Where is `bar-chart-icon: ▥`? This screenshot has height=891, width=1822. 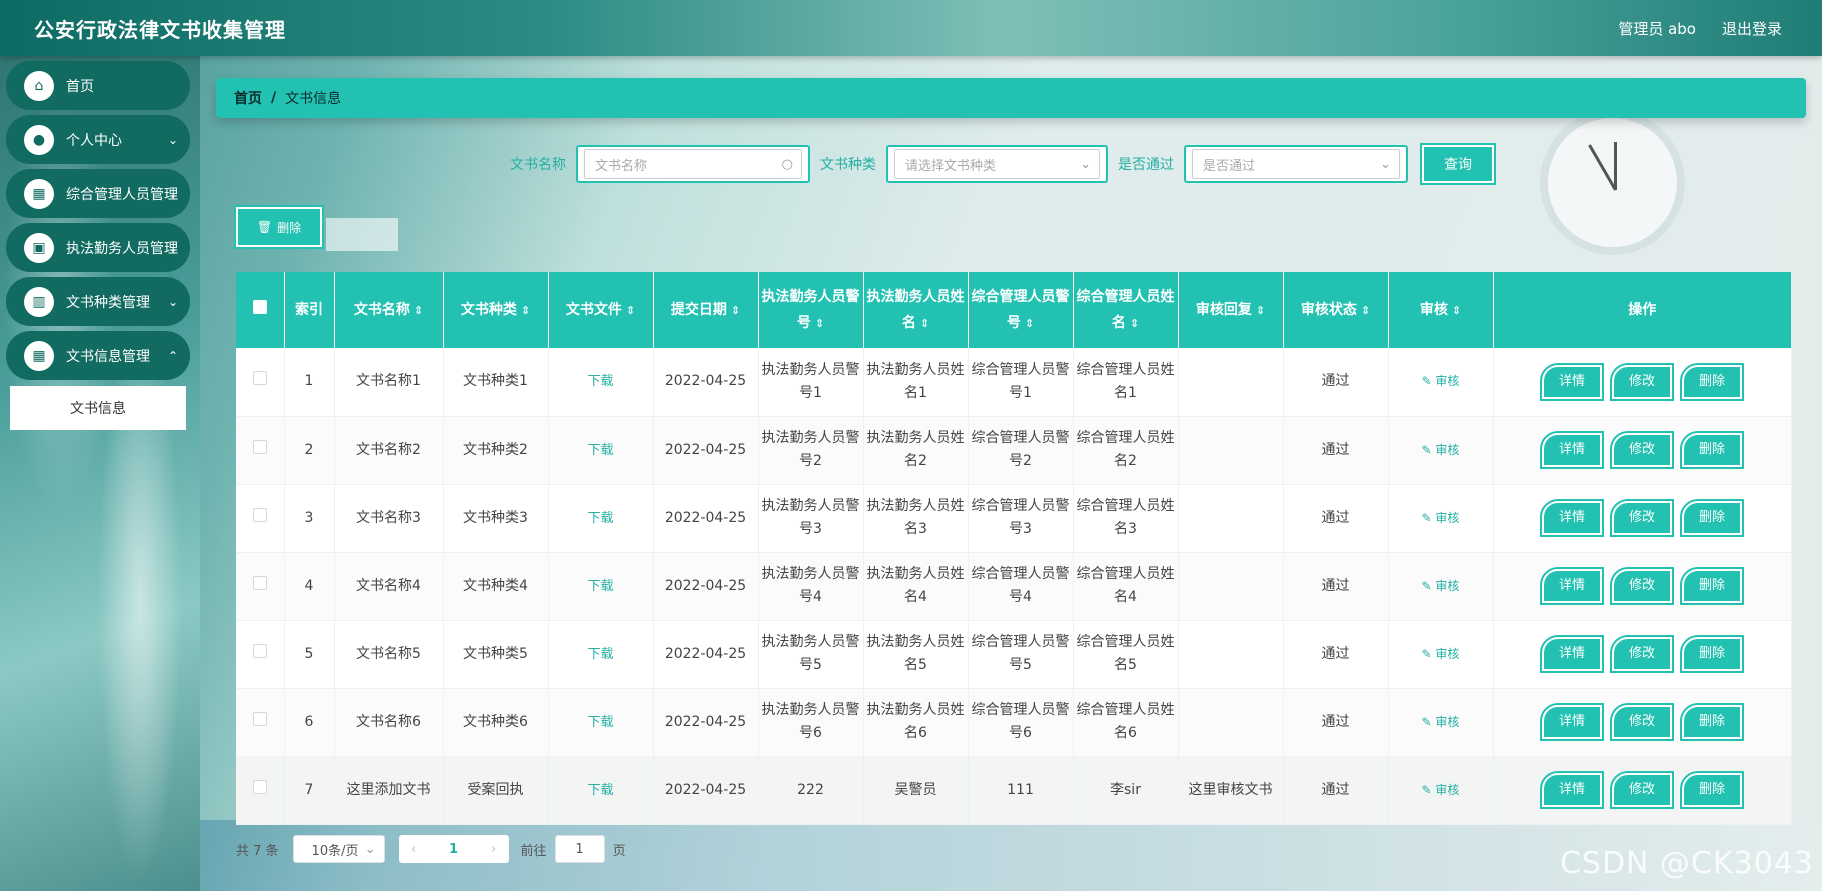 bar-chart-icon: ▥ is located at coordinates (39, 301).